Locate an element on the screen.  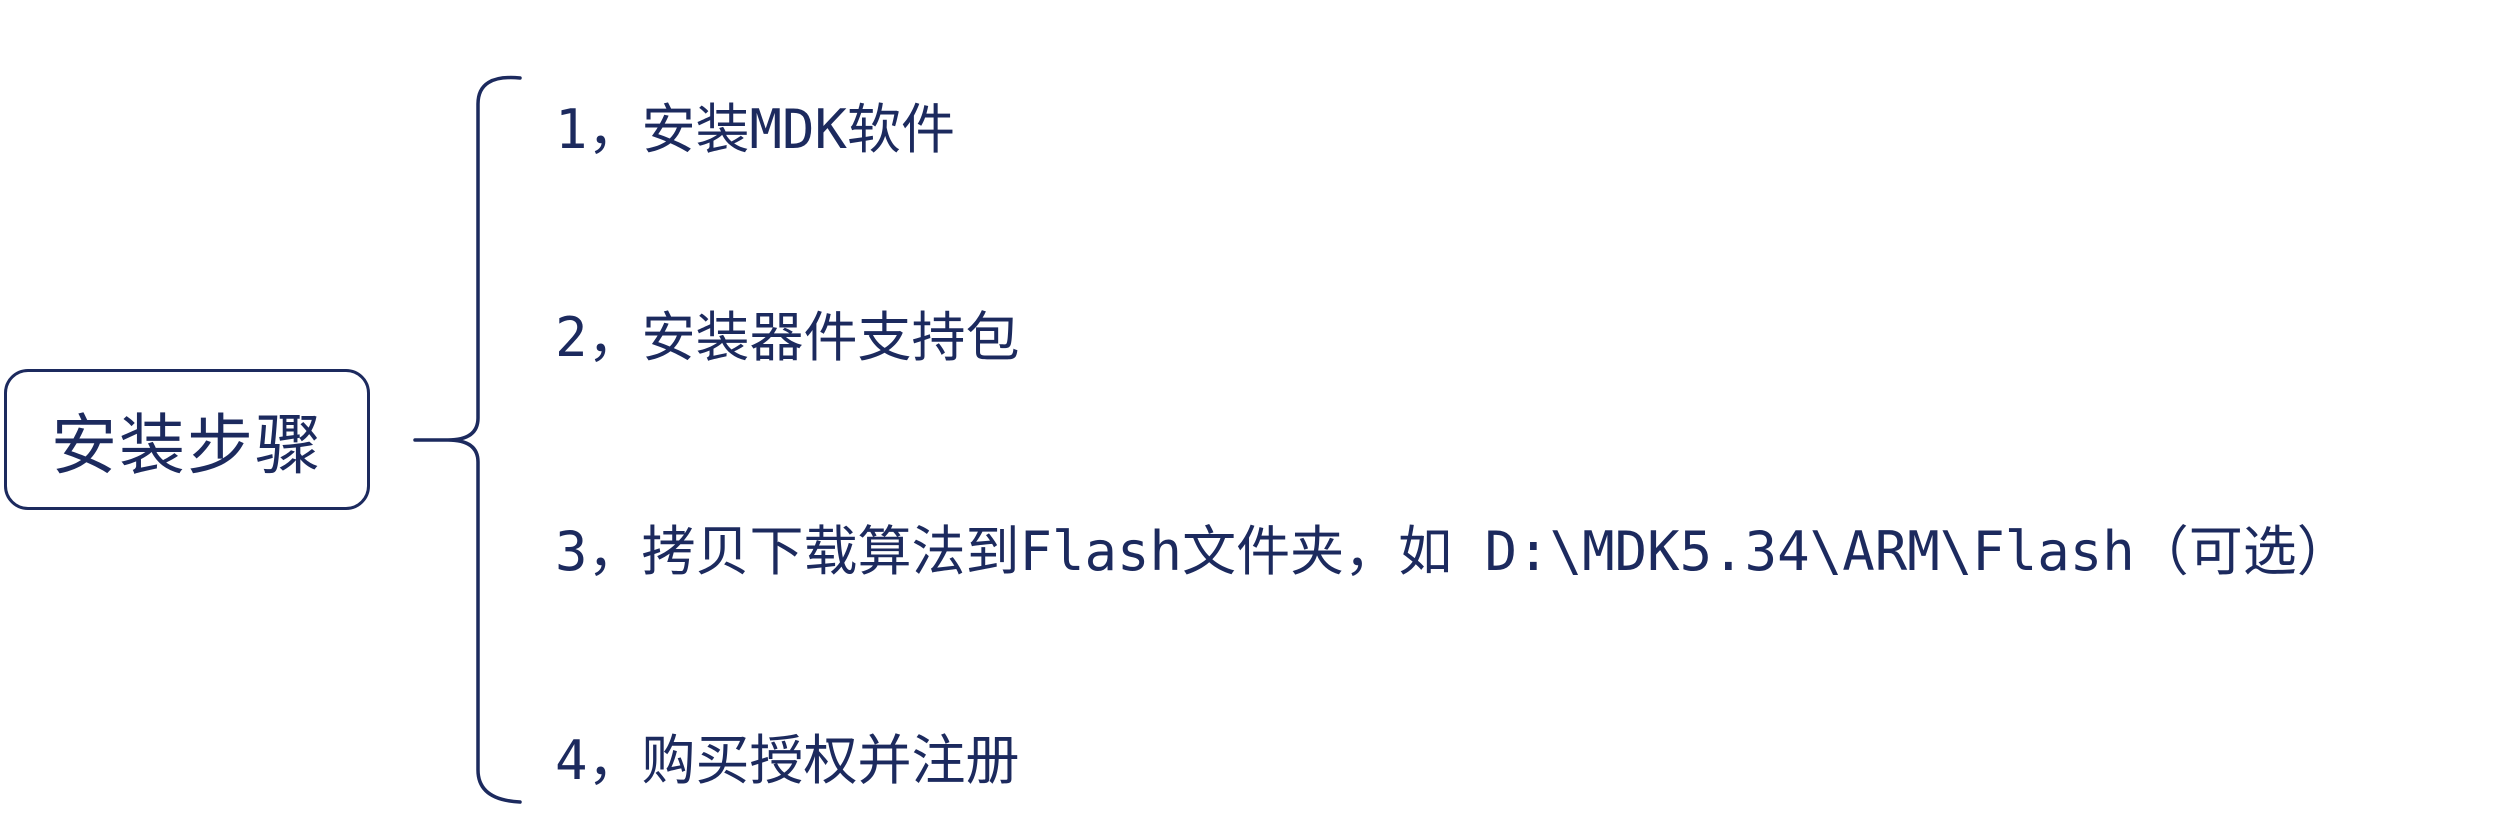
step-item-2: 2，安装器件支持包 is located at coordinates (787, 337).